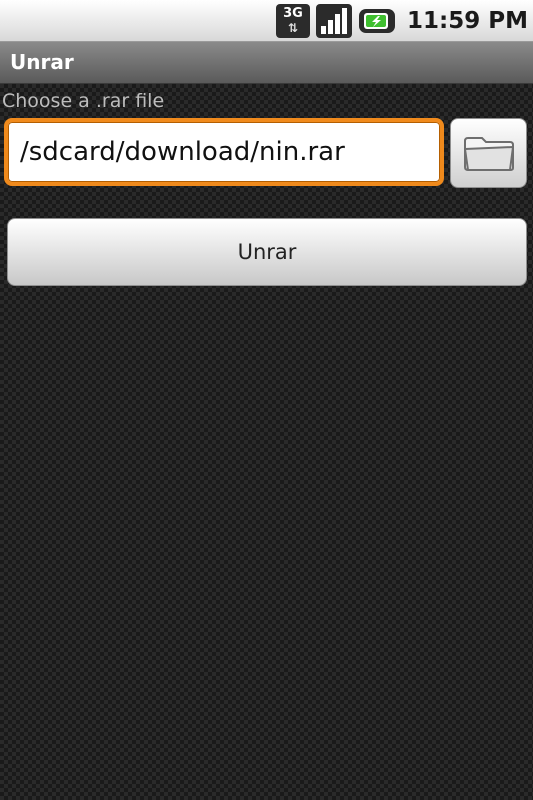 Image resolution: width=533 pixels, height=800 pixels. I want to click on status-bar: 3G ⇅ 11:59 PM, so click(266, 21).